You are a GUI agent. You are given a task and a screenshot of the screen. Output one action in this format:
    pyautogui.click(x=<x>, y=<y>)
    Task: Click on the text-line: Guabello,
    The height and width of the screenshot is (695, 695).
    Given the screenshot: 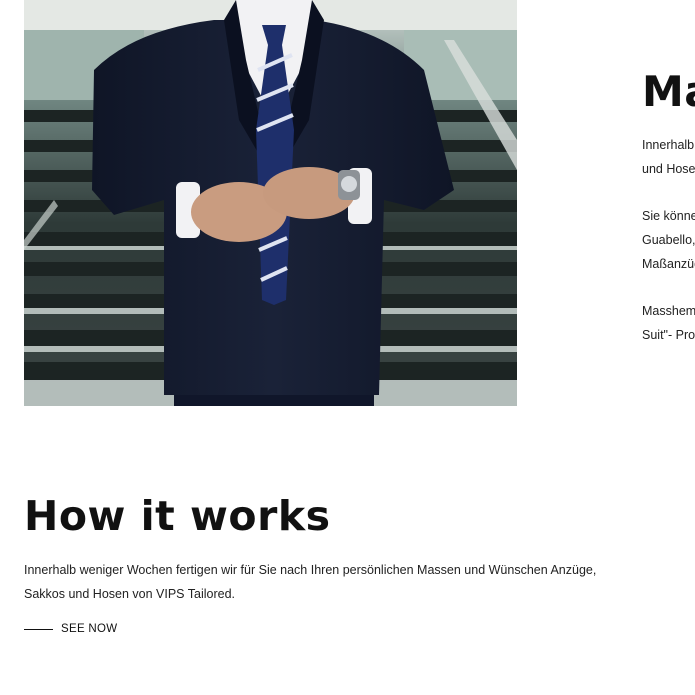 What is the action you would take?
    pyautogui.click(x=668, y=240)
    